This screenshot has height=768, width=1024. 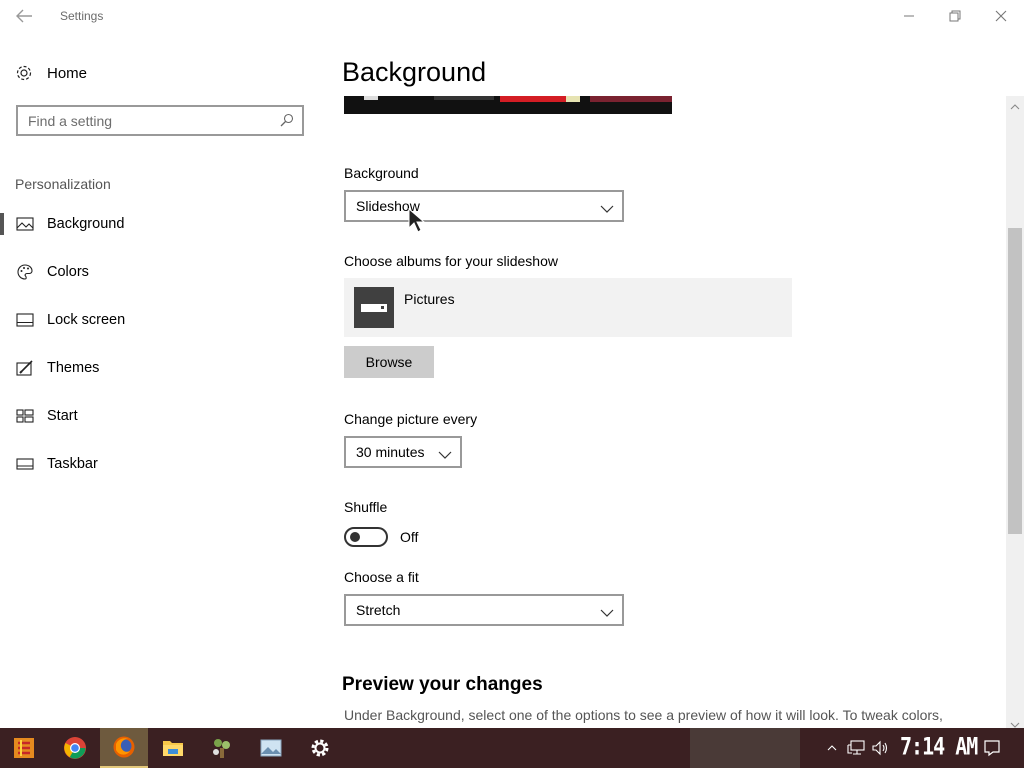 What do you see at coordinates (355, 537) in the screenshot?
I see `toggle-knob` at bounding box center [355, 537].